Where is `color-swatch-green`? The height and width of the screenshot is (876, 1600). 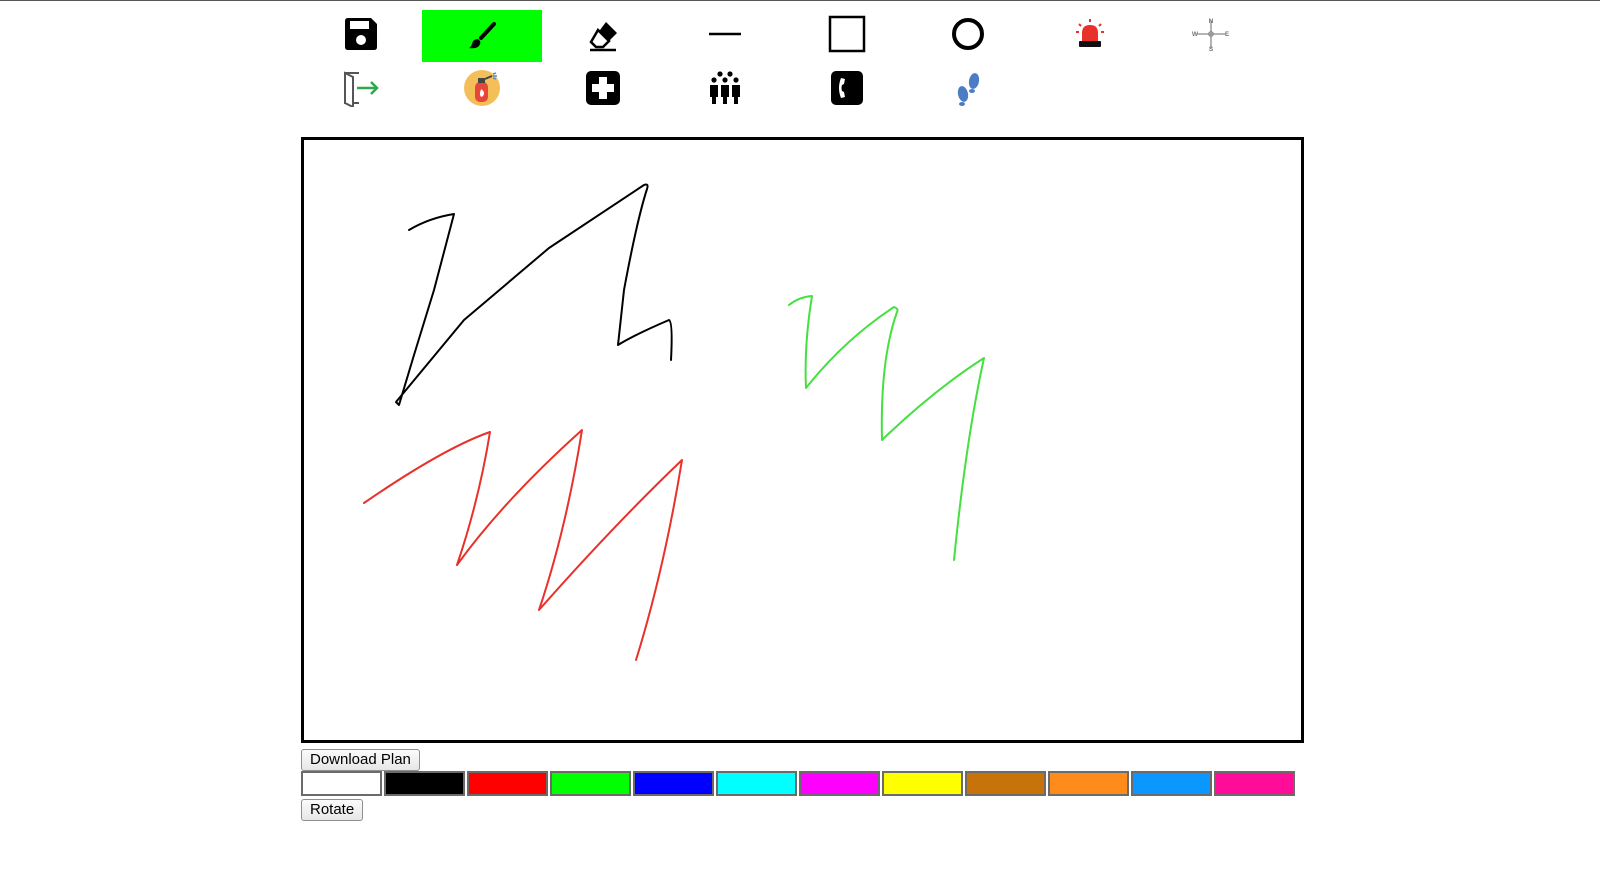
color-swatch-green is located at coordinates (590, 783).